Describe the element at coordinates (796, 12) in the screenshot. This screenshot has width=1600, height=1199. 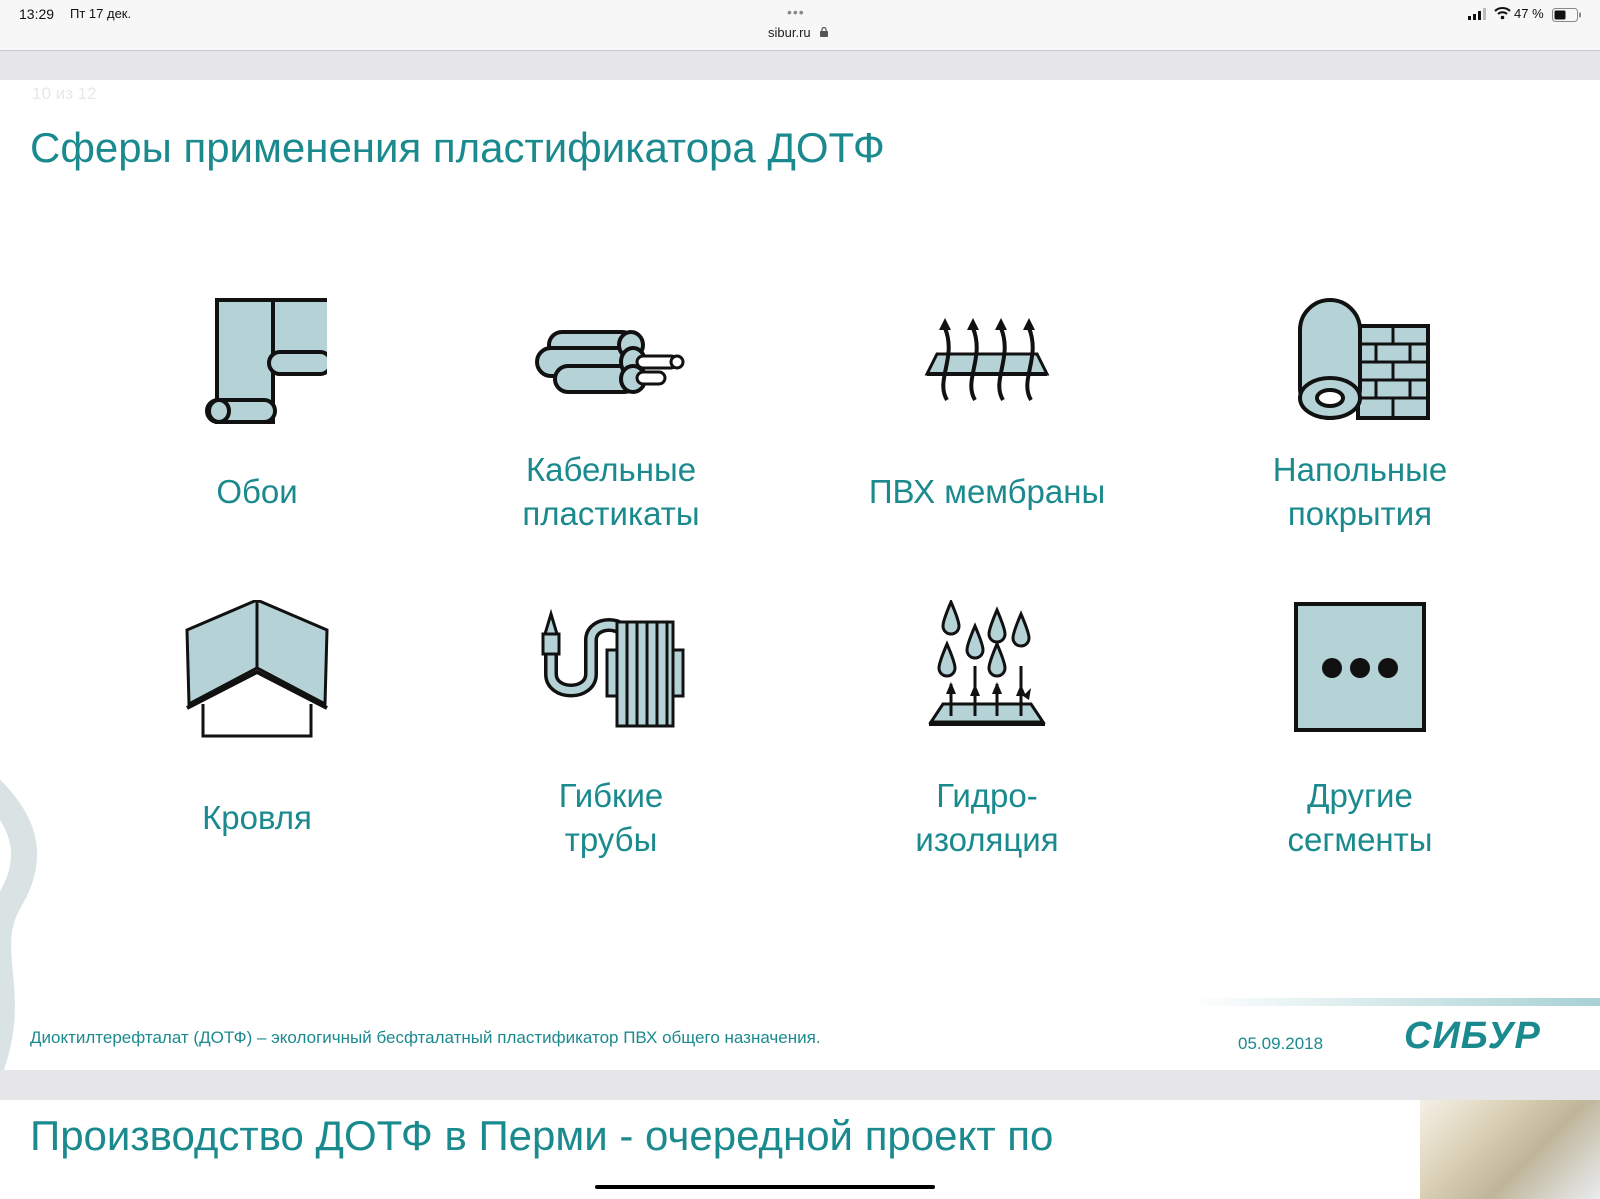
I see `multitasking-dots-icon: •••` at that location.